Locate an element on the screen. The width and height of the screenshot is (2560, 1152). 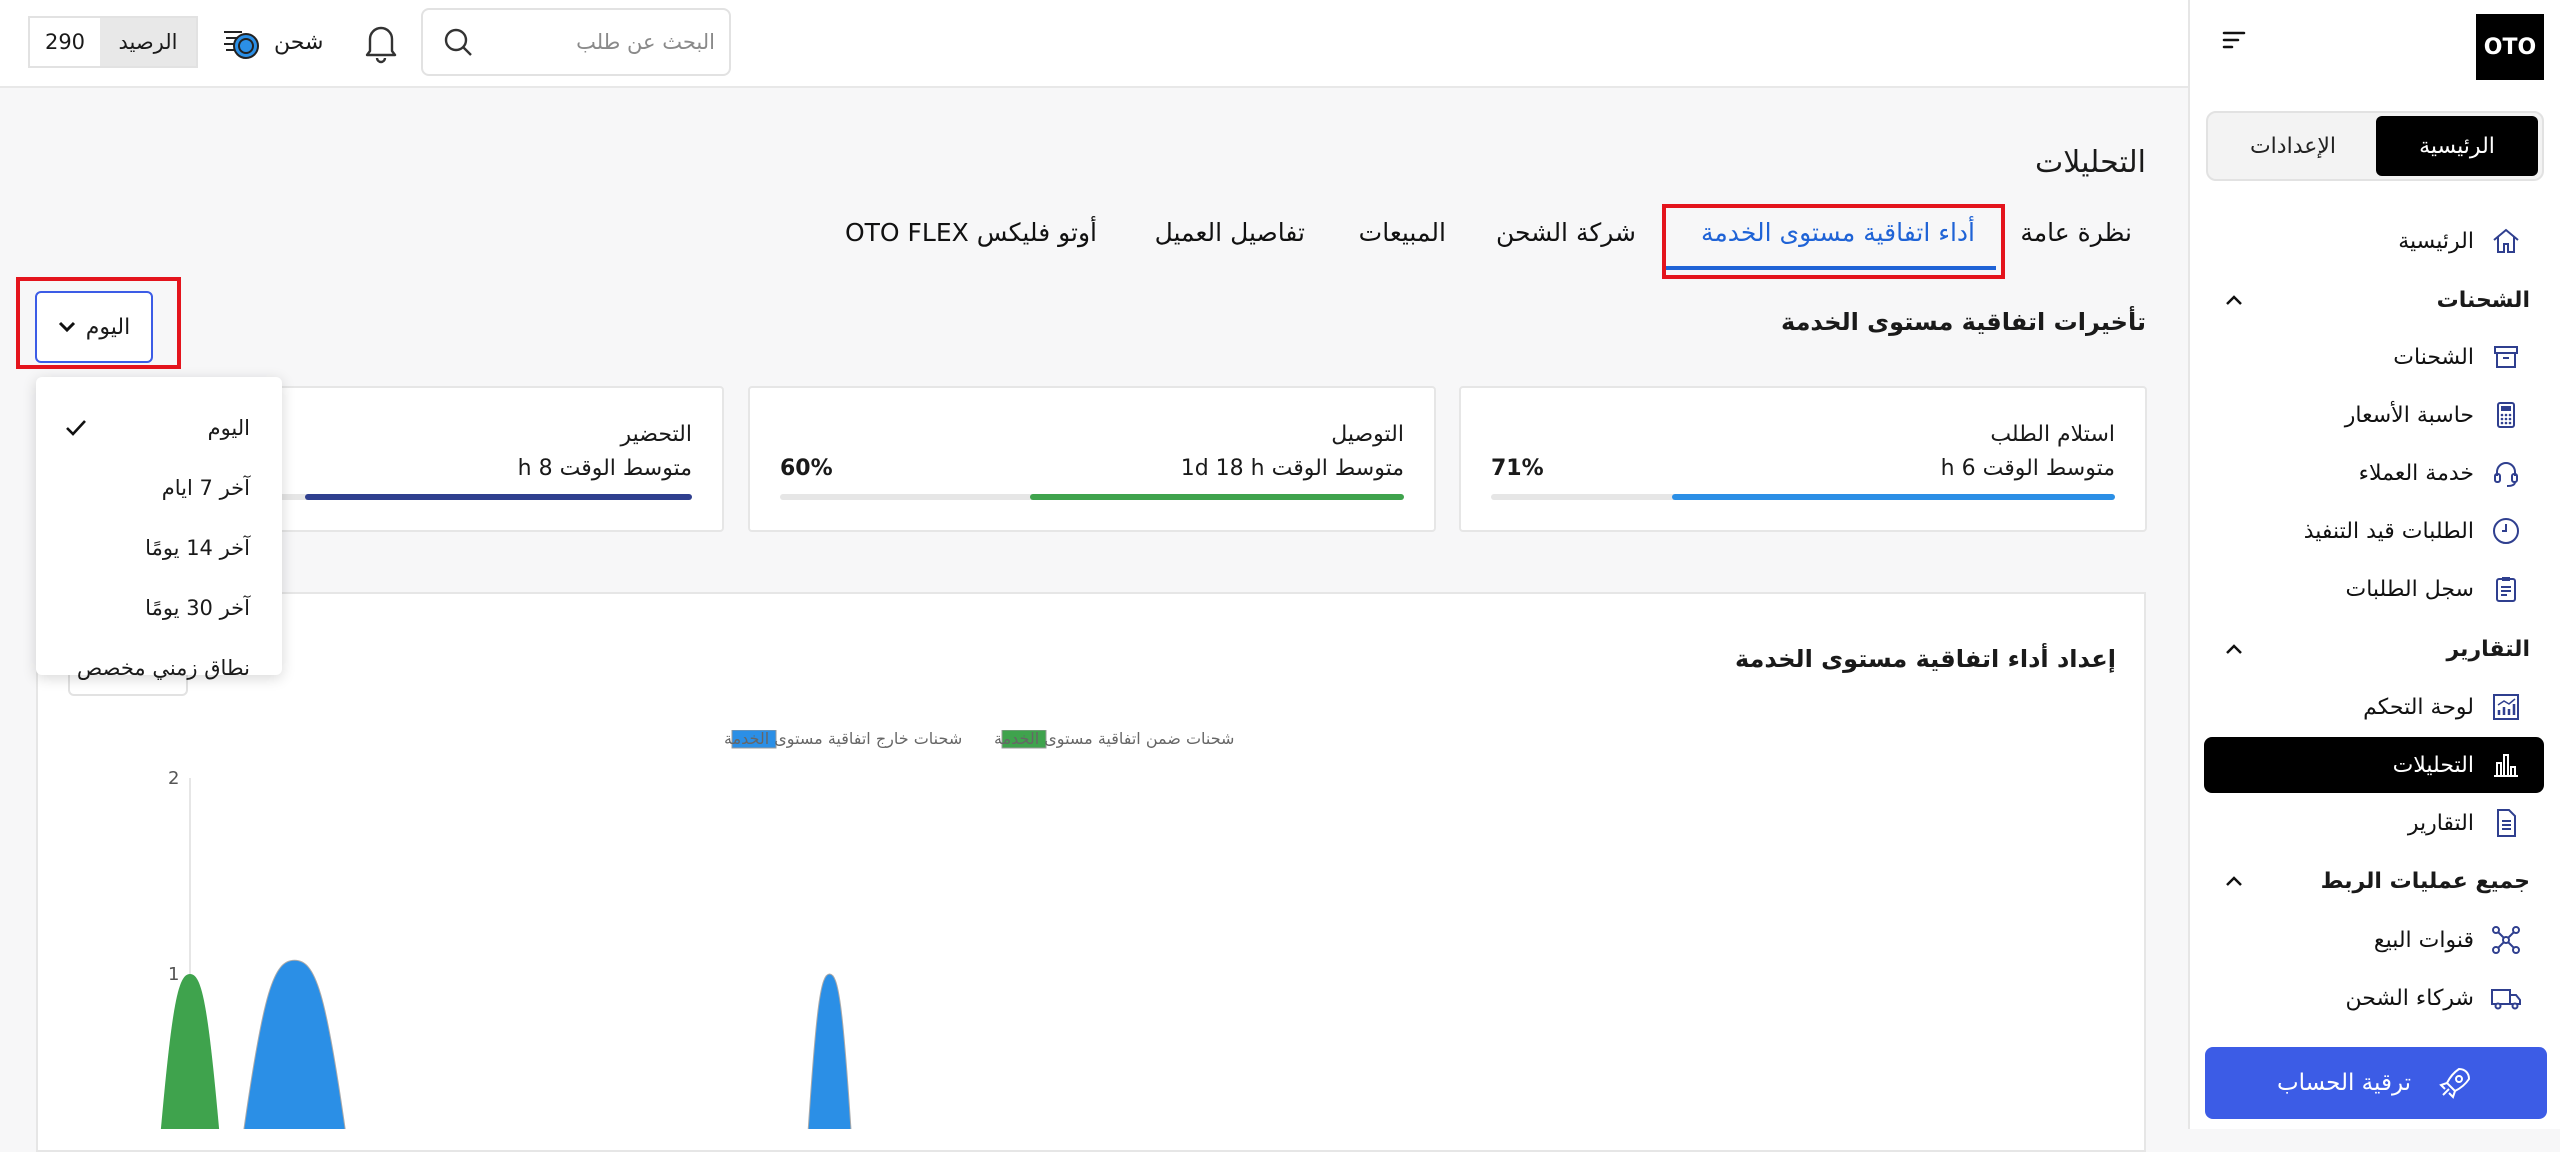
tab-sales: المبيعات is located at coordinates (1402, 232).